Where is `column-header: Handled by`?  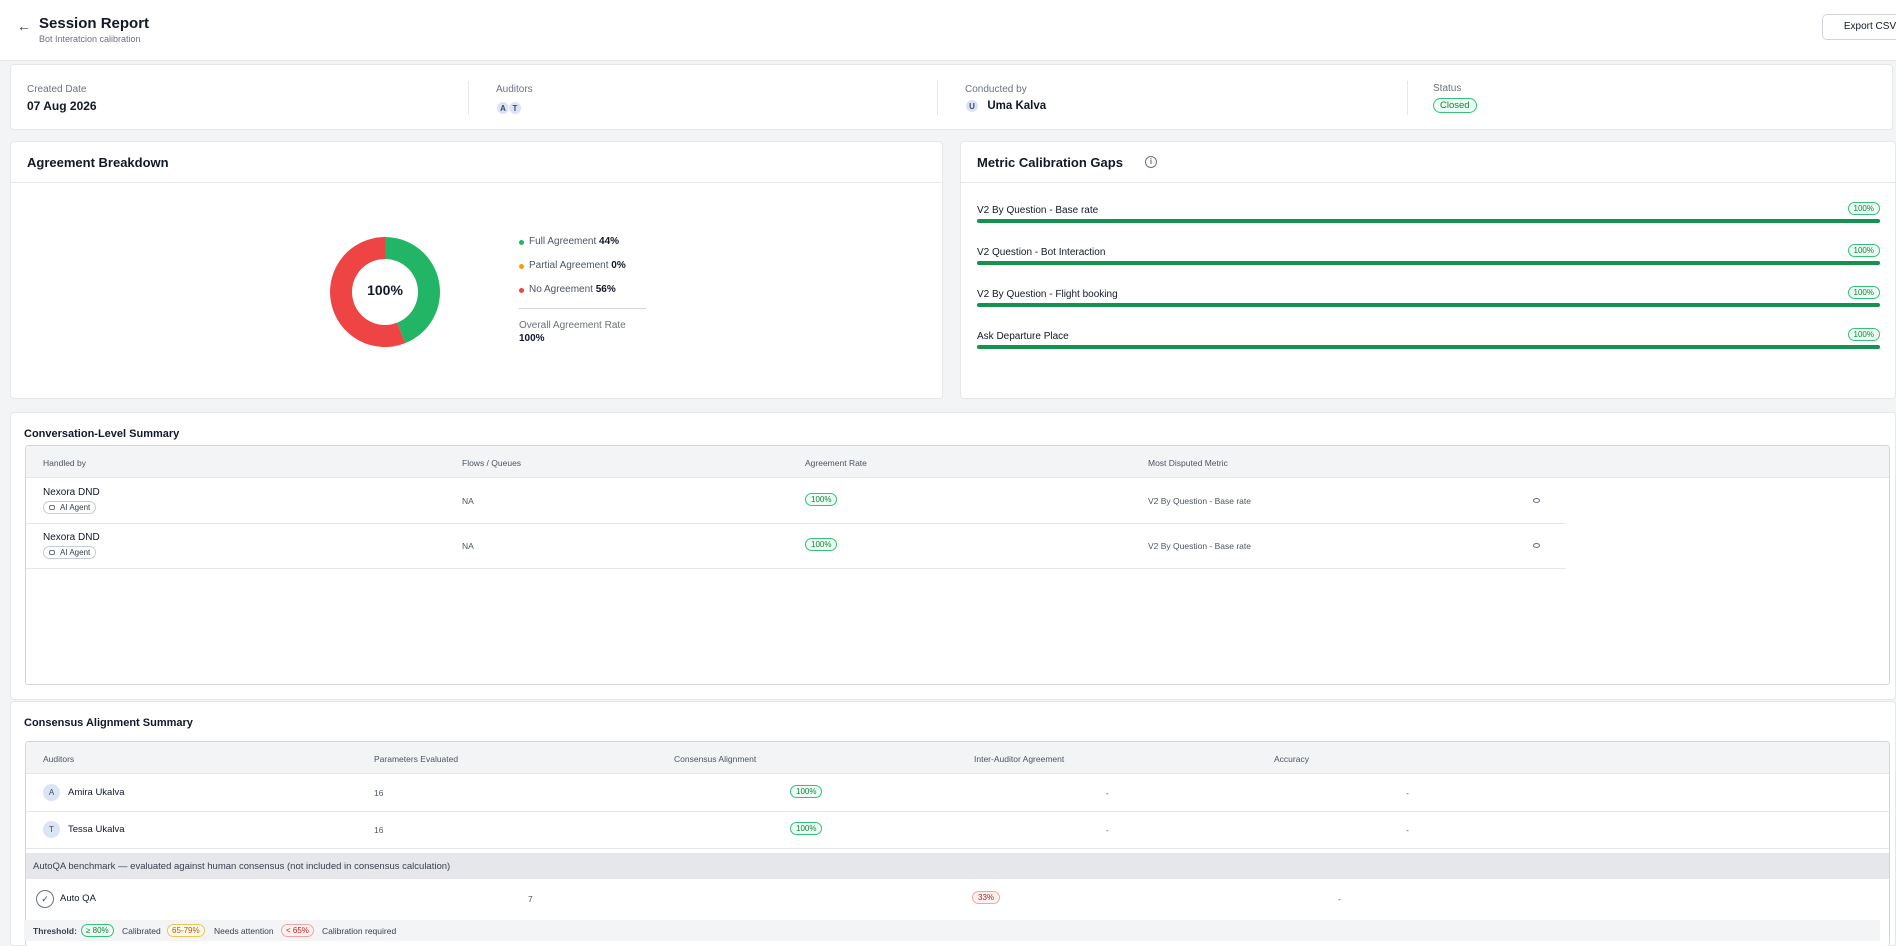
column-header: Handled by is located at coordinates (65, 463).